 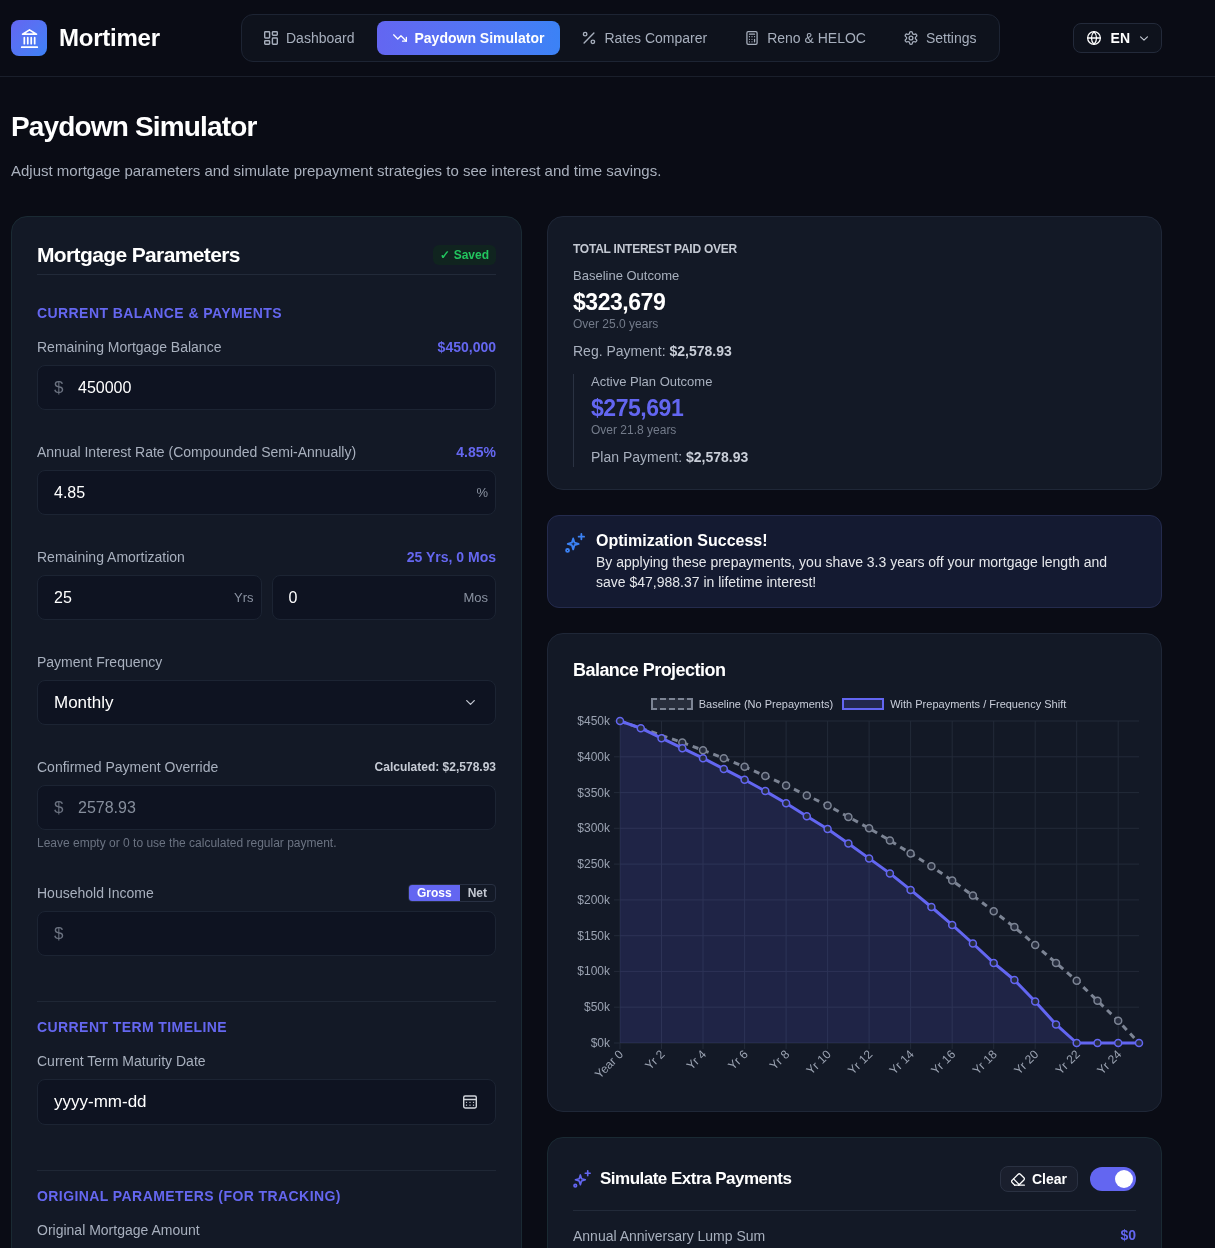 I want to click on x-axis-label: Year 0, so click(x=609, y=1064).